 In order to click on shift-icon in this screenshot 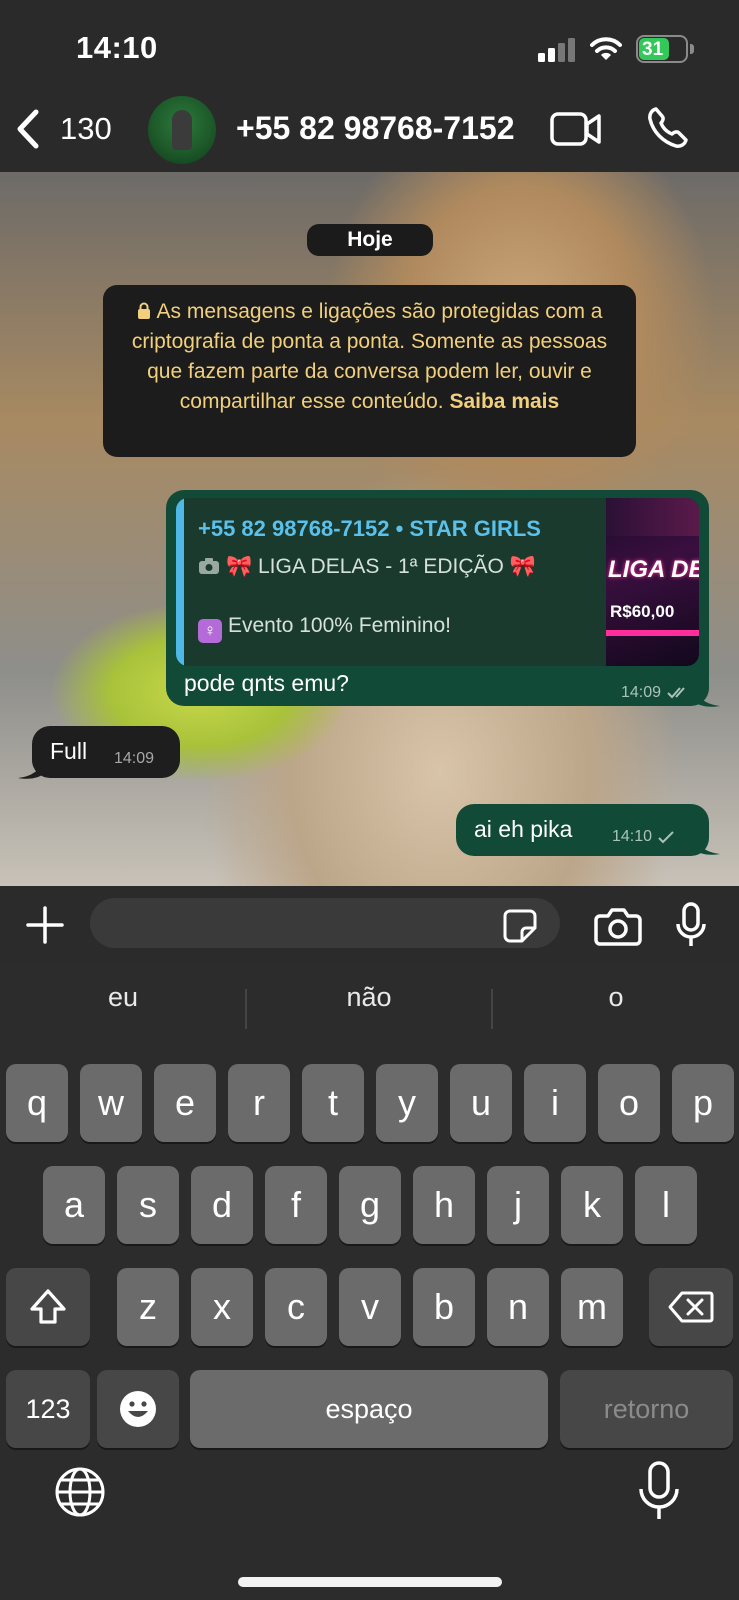, I will do `click(48, 1306)`.